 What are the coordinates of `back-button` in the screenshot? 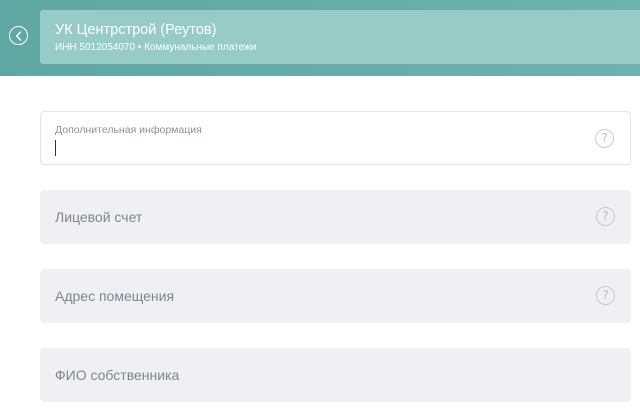 It's located at (18, 35).